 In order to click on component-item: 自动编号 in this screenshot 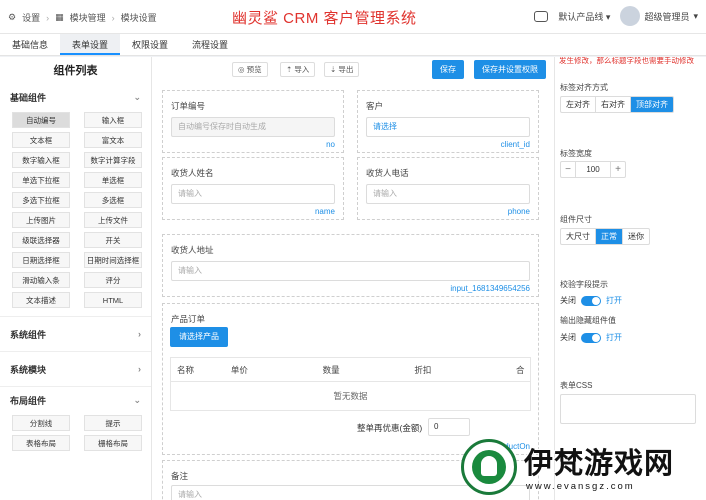, I will do `click(41, 120)`.